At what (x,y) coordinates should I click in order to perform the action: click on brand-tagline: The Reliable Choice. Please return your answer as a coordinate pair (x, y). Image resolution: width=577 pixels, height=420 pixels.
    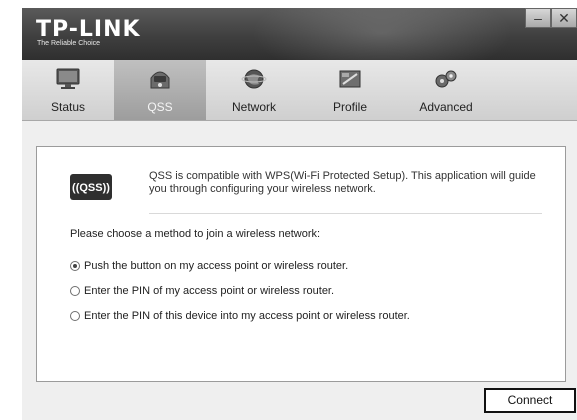
    Looking at the image, I should click on (69, 43).